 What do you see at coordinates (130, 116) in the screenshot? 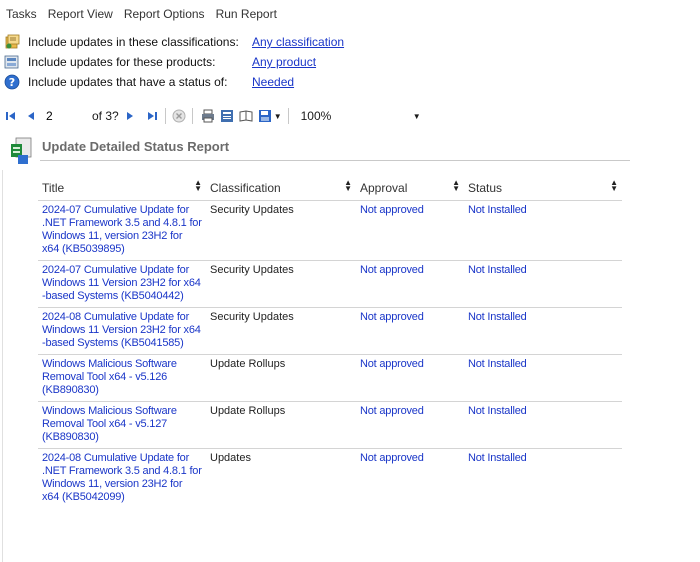
I see `next-page-icon` at bounding box center [130, 116].